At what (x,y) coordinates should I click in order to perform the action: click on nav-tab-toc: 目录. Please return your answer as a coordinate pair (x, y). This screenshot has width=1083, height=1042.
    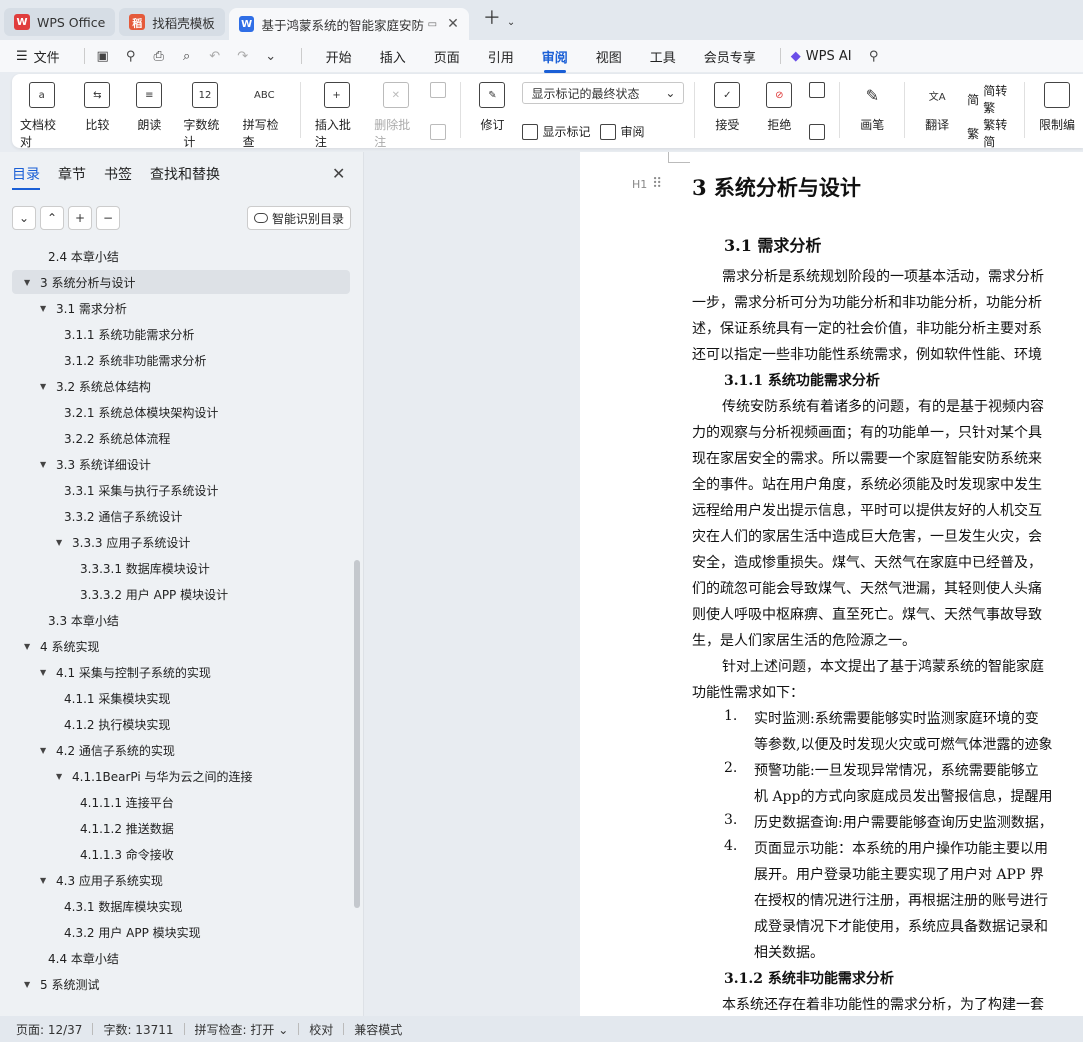
    Looking at the image, I should click on (26, 177).